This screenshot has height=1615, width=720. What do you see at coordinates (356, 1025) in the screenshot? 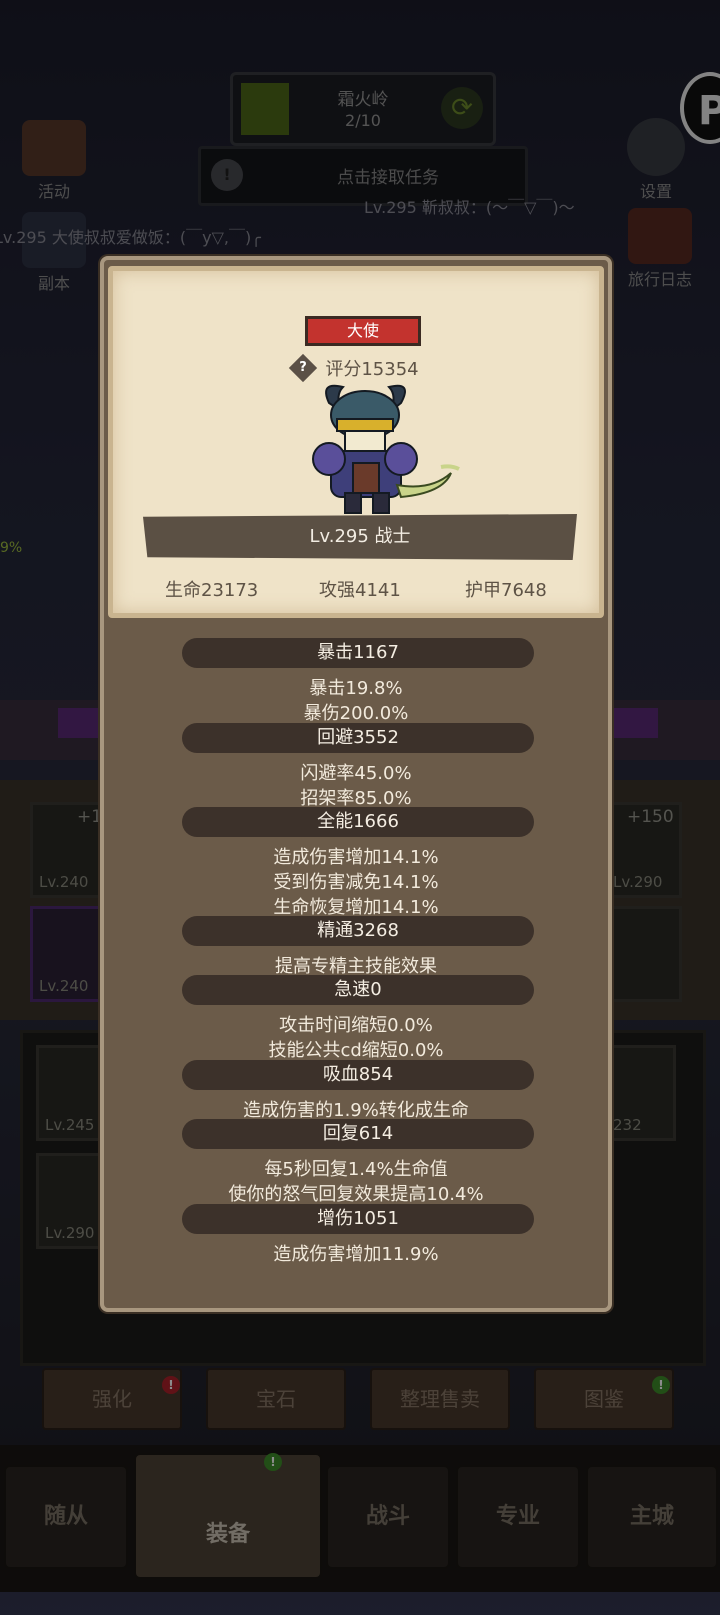
I see `stat-detail: 攻击时间缩短0.0%` at bounding box center [356, 1025].